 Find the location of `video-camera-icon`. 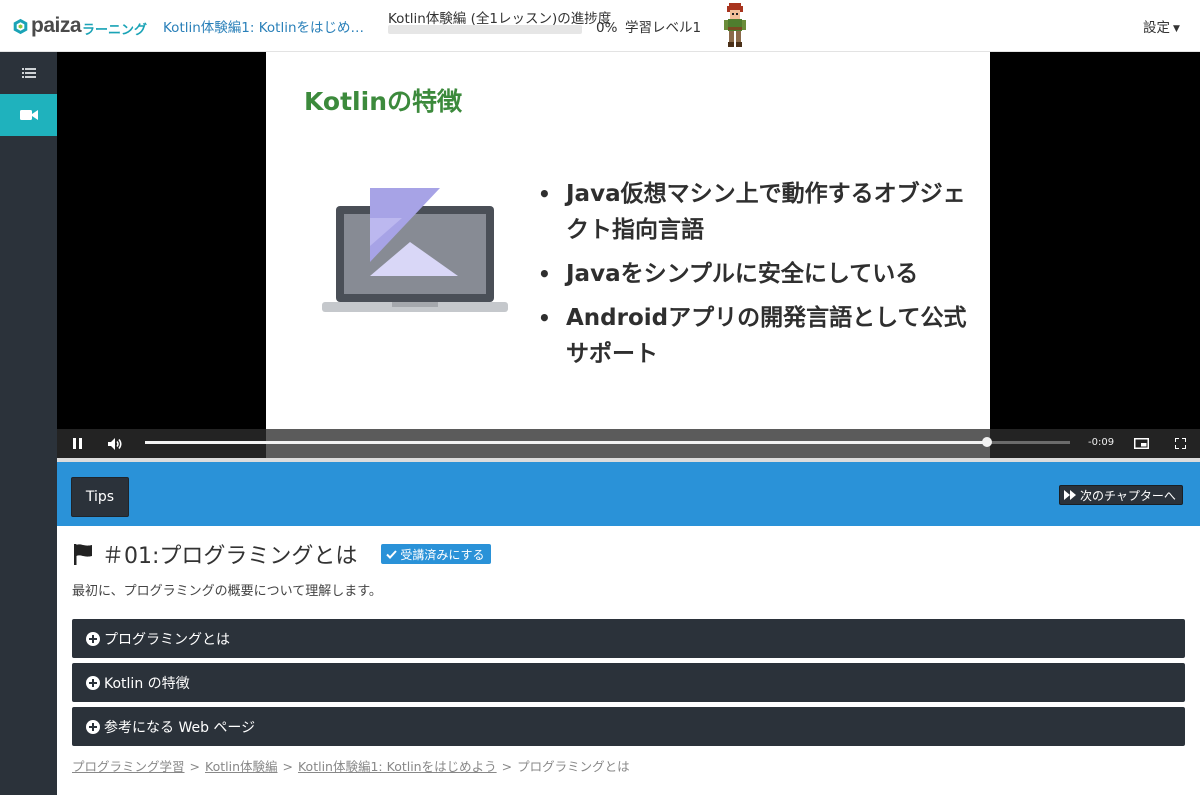

video-camera-icon is located at coordinates (28, 115).